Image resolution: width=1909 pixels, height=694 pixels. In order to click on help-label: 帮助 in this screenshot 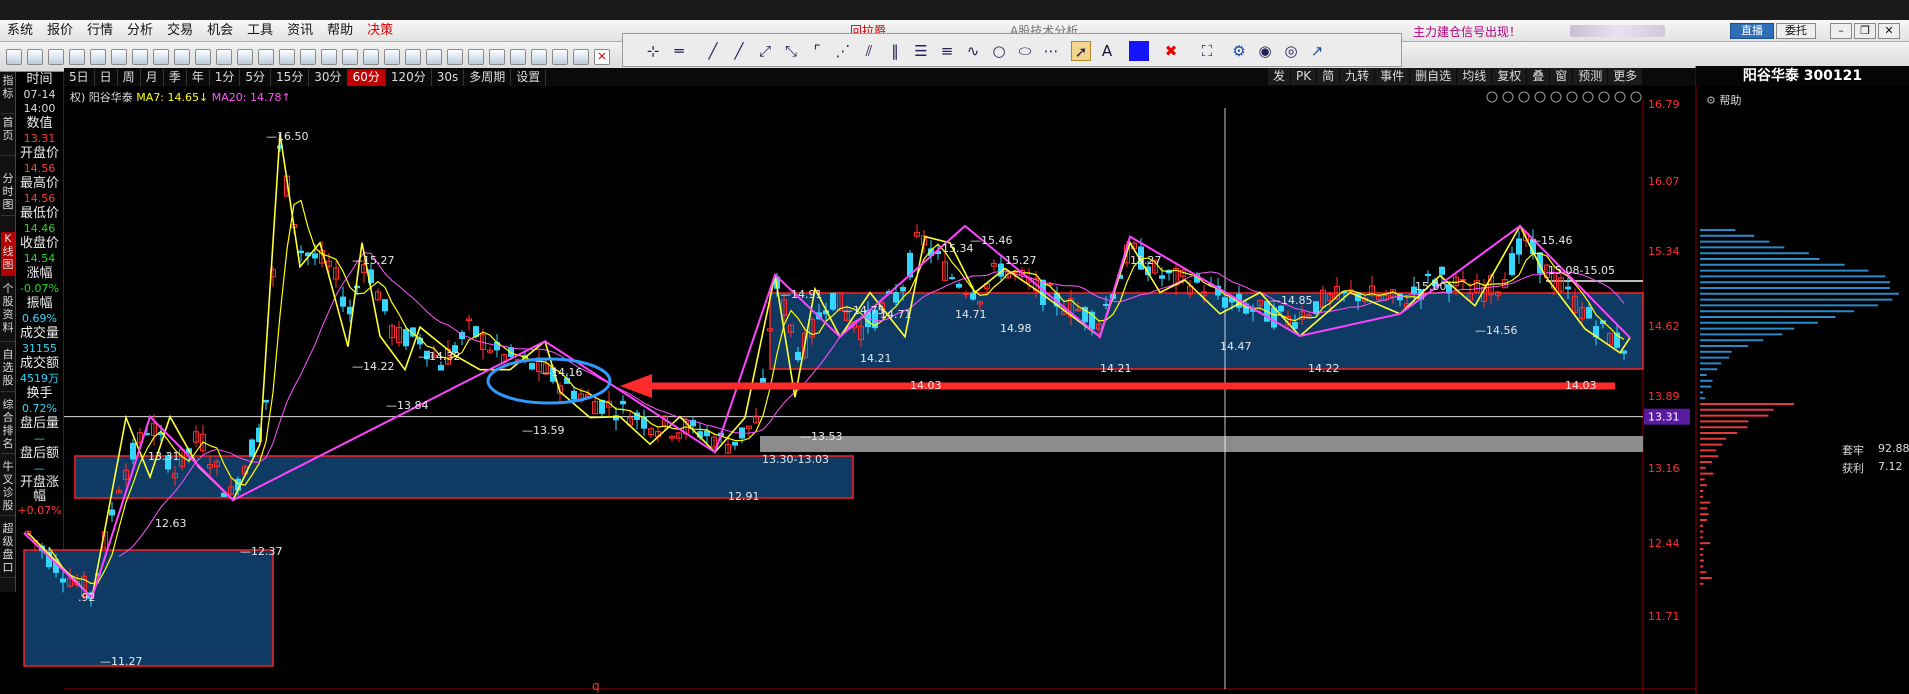, I will do `click(1730, 100)`.